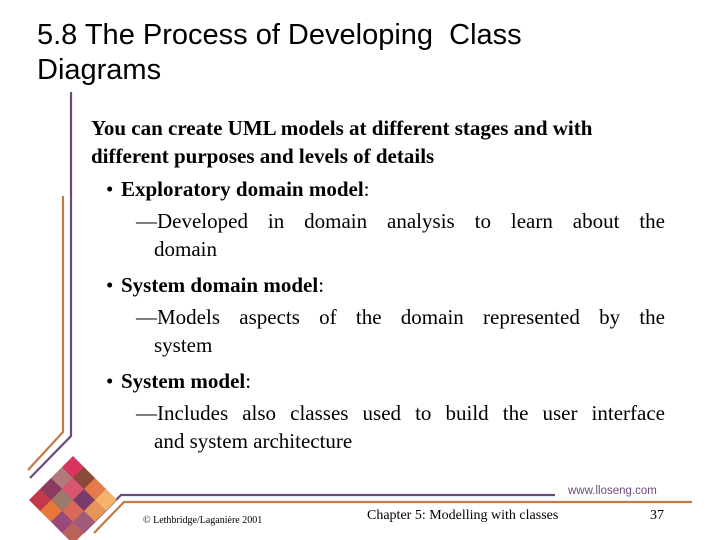  Describe the element at coordinates (612, 491) in the screenshot. I see `website-url: www.lloseng.com` at that location.